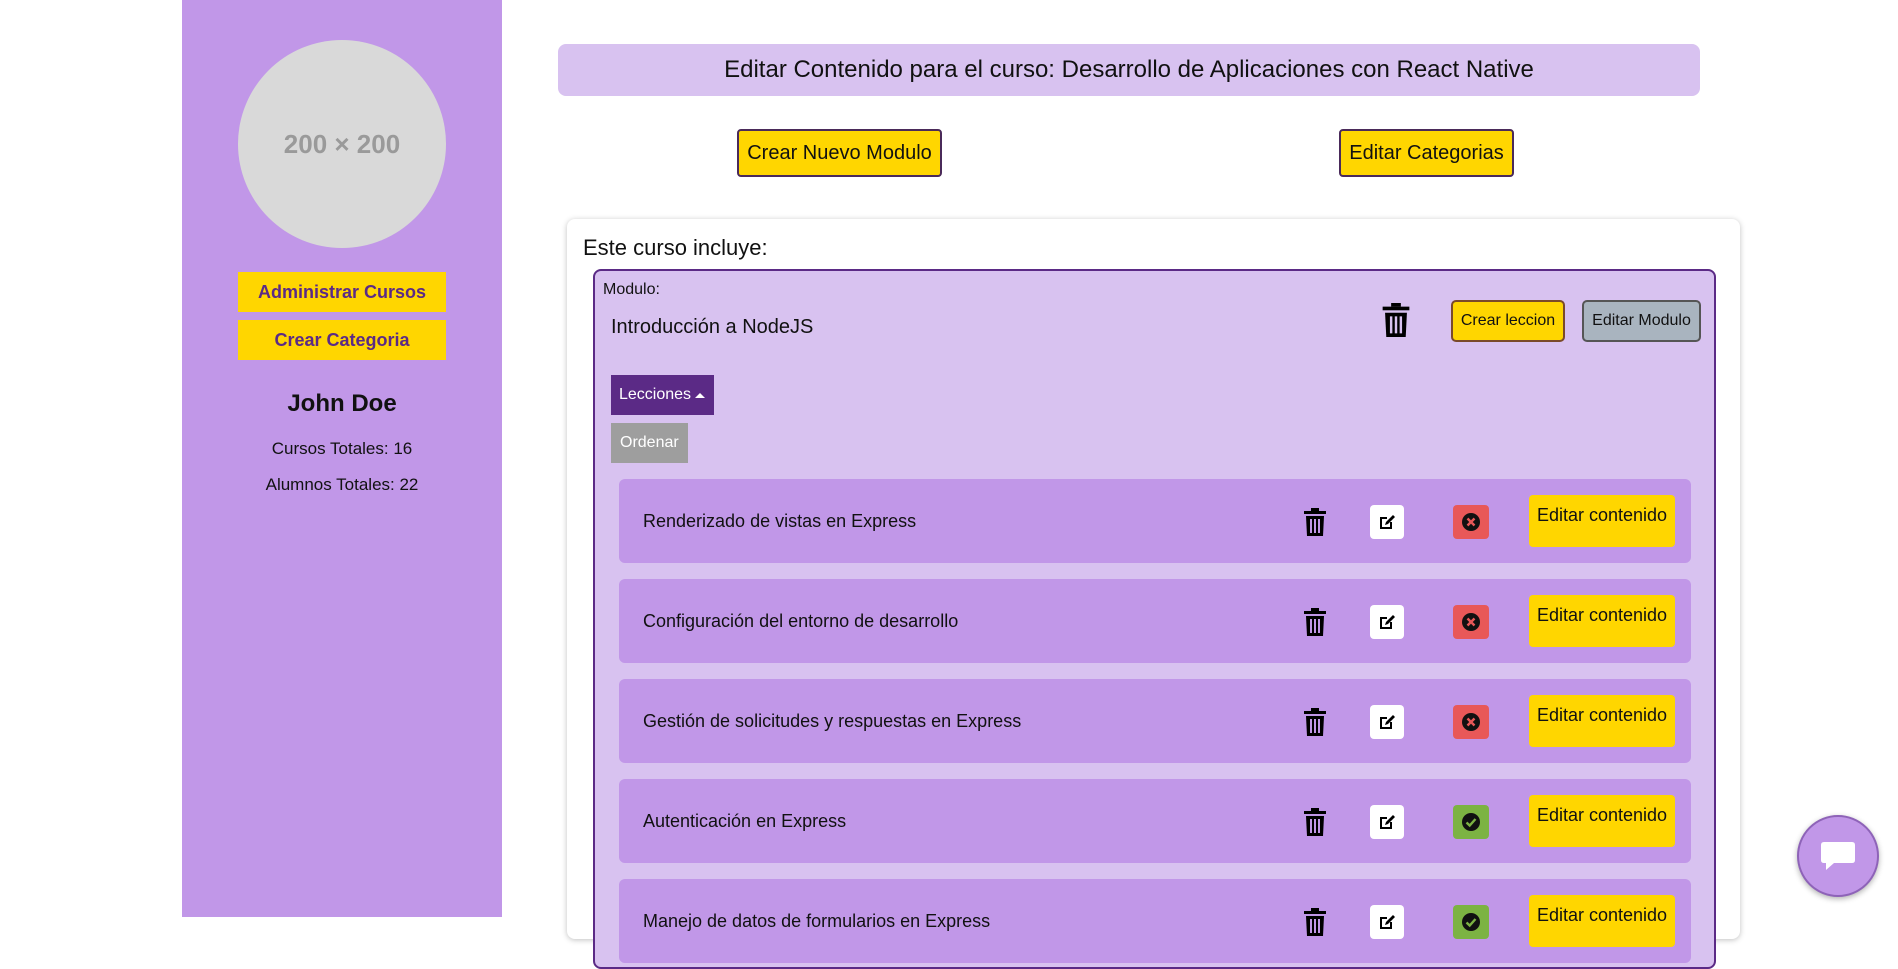 Image resolution: width=1898 pixels, height=969 pixels. I want to click on lessons-toggle-button: Lecciones, so click(663, 395).